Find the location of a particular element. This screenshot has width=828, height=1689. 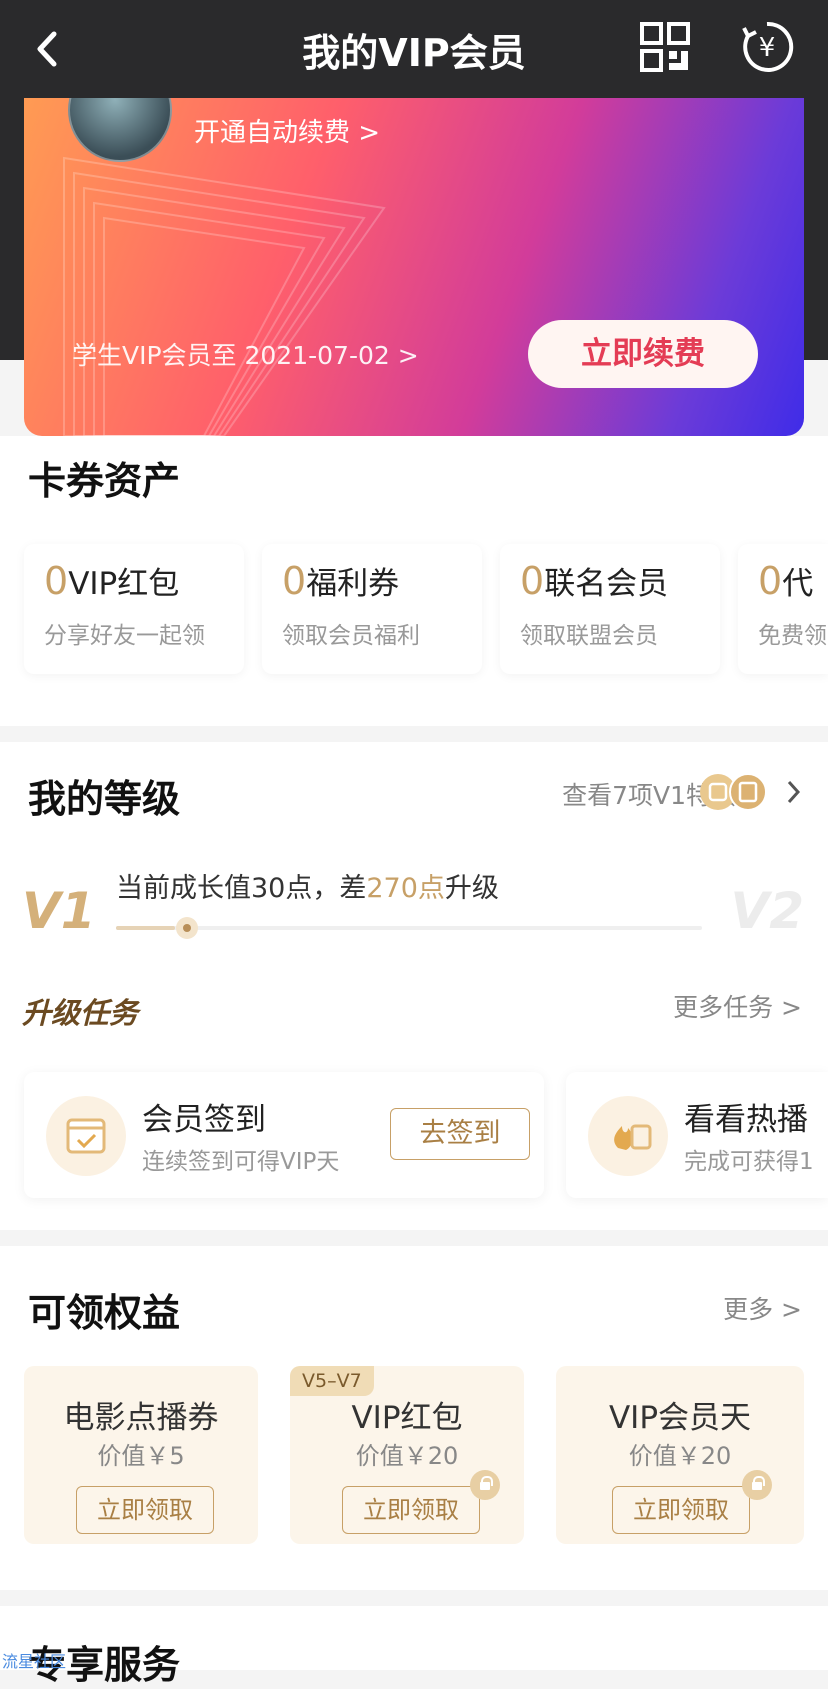

benefit-card: VIP会员天 价值￥20 立即领取 is located at coordinates (680, 1455).